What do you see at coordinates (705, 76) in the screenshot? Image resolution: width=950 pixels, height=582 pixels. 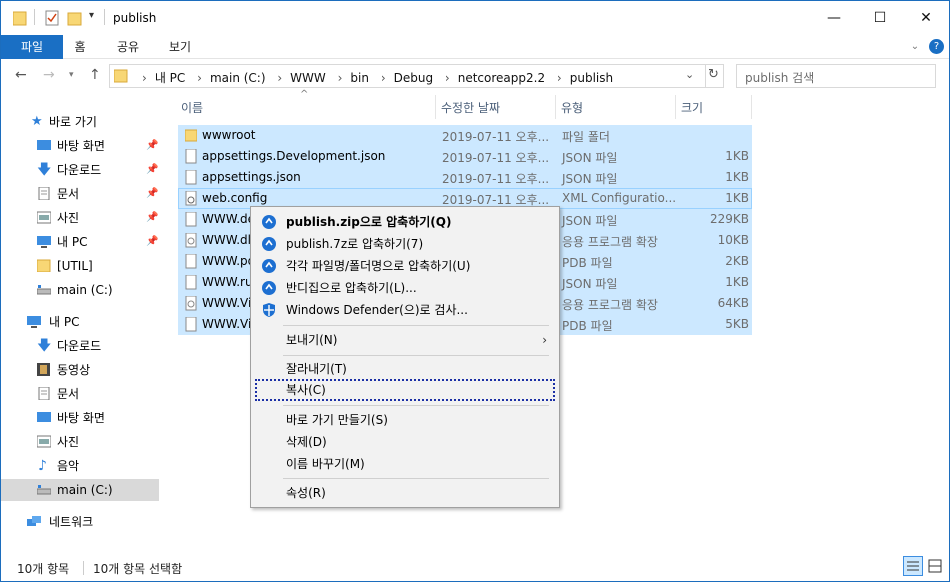 I see `divider` at bounding box center [705, 76].